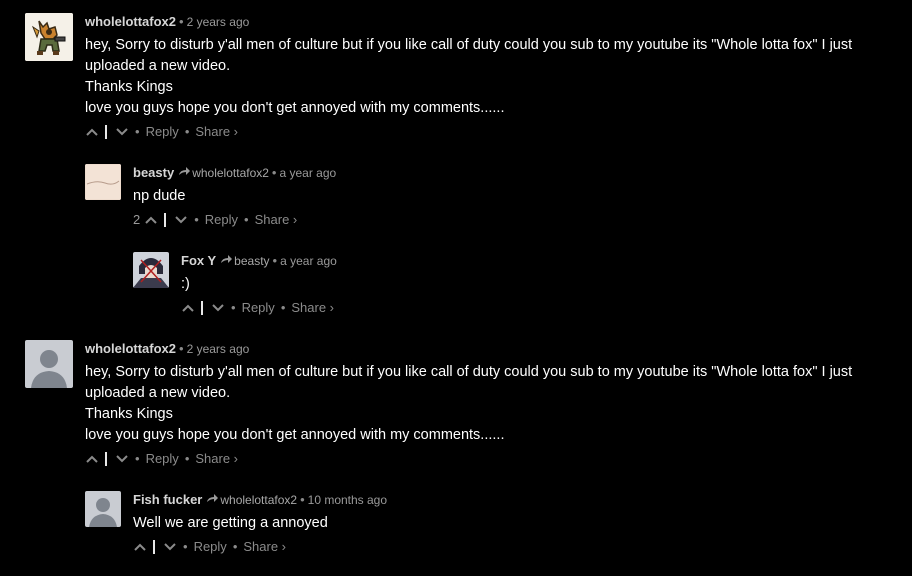  I want to click on comment-text: Well we are getting a annoyed, so click(230, 523).